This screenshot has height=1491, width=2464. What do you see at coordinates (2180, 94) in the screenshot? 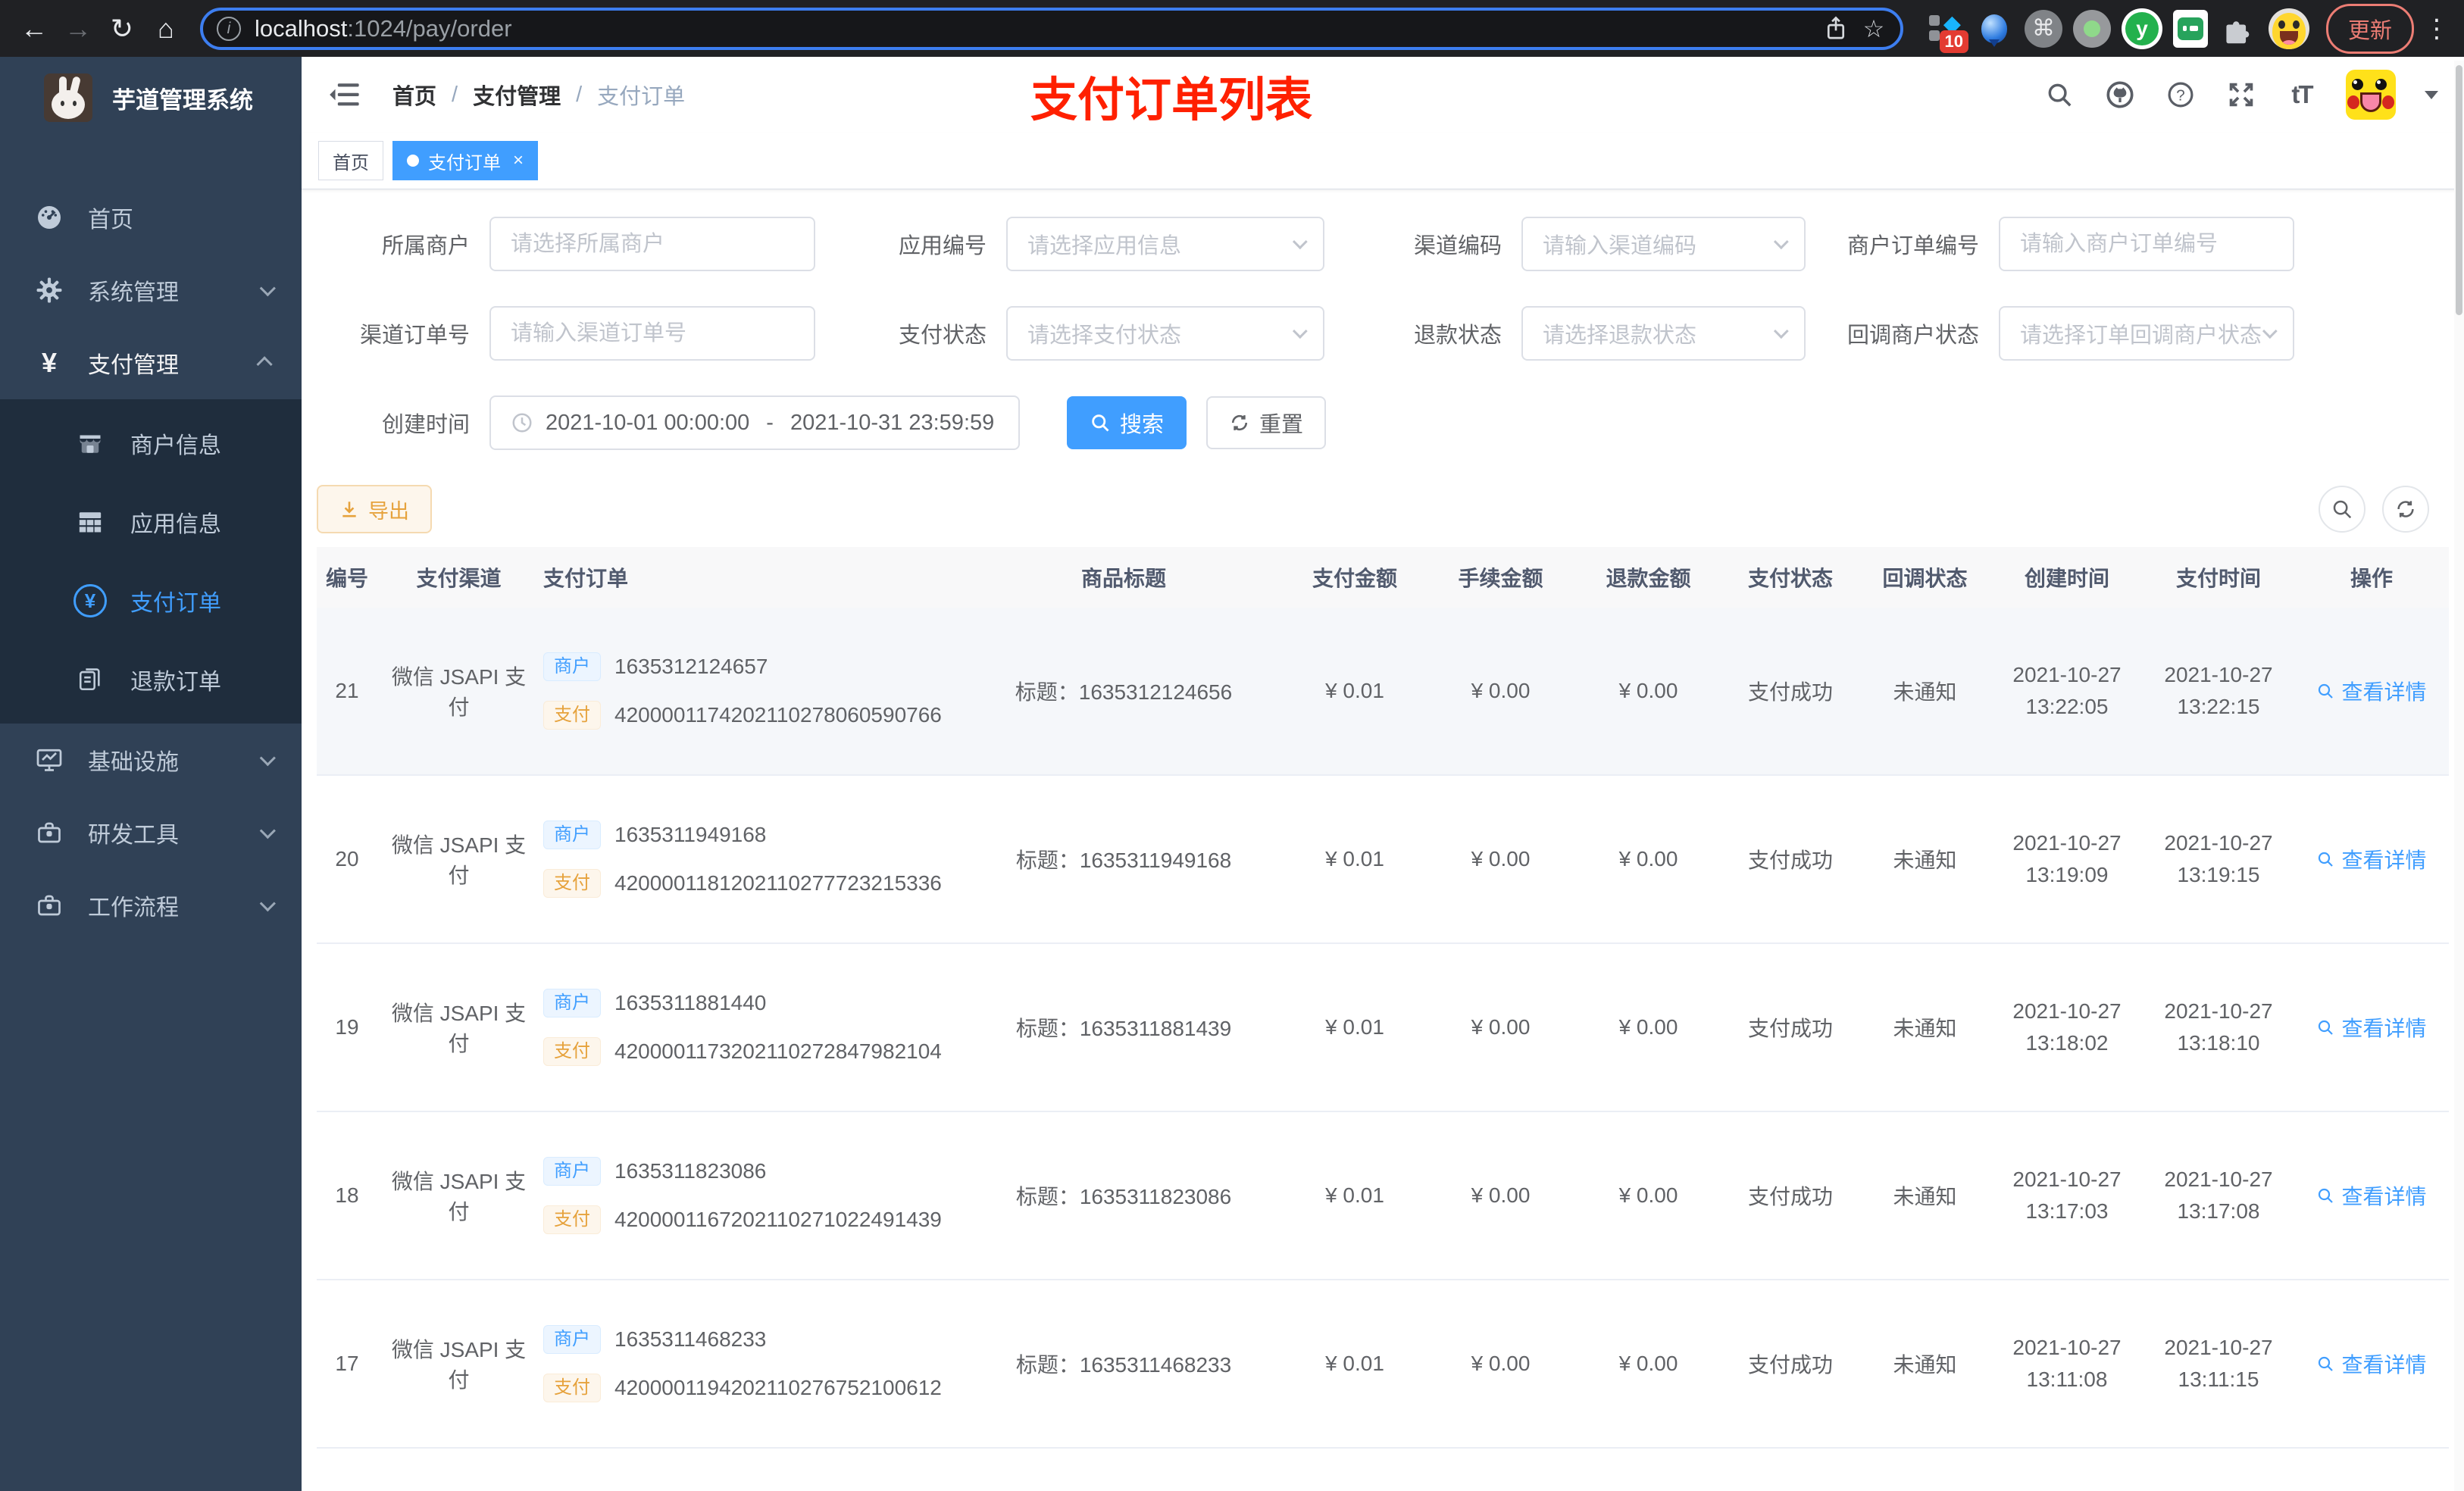
I see `help-icon: ?` at bounding box center [2180, 94].